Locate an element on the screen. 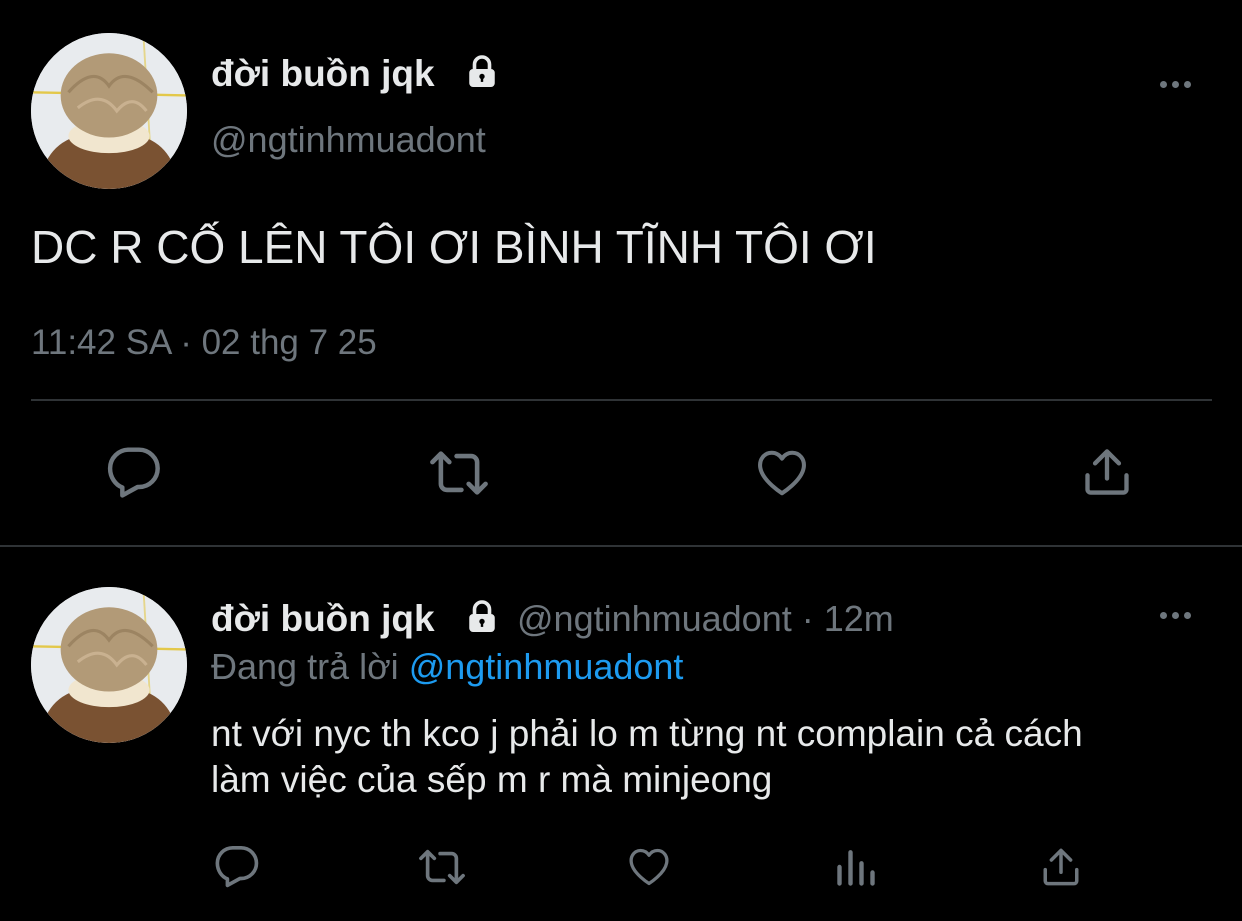 This screenshot has height=921, width=1242. reply-text-line-2: làm việc của sếp m r mà minjeong is located at coordinates (492, 779).